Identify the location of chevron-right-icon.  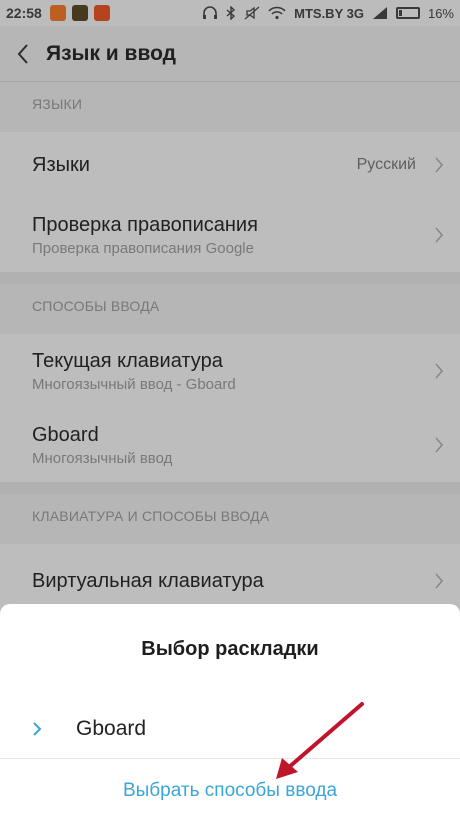
(37, 729).